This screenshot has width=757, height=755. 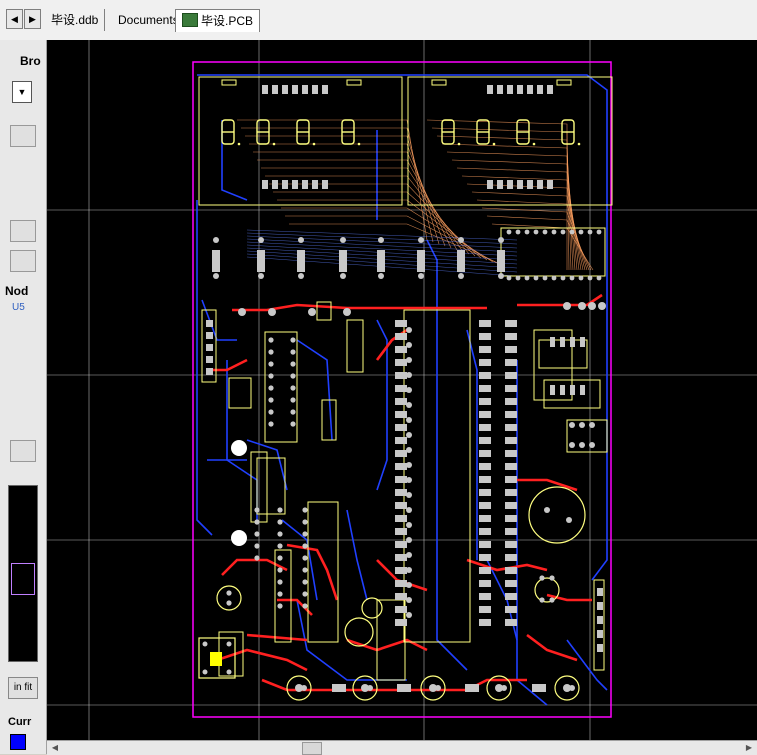 I want to click on tab-documents-label: Documents, so click(x=148, y=20).